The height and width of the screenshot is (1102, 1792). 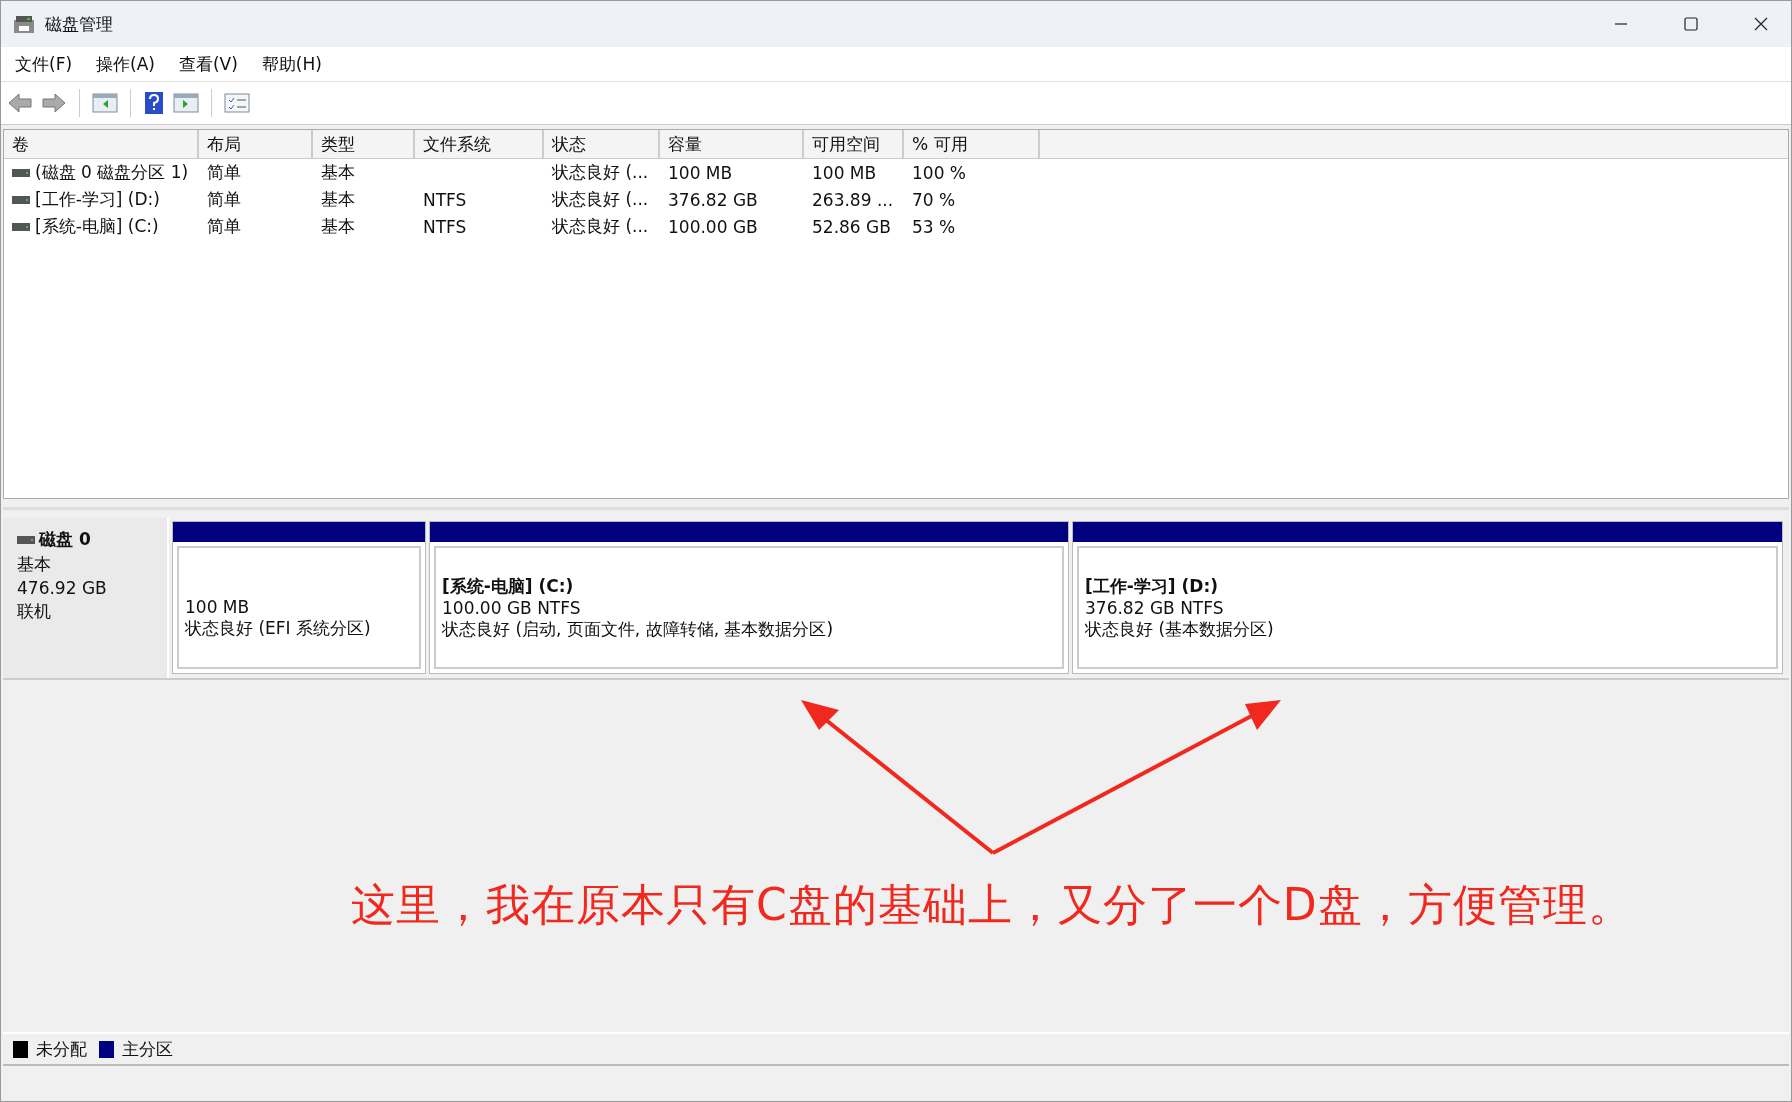 I want to click on table-cell: (磁盘 0 磁盘分区 1), so click(x=112, y=172).